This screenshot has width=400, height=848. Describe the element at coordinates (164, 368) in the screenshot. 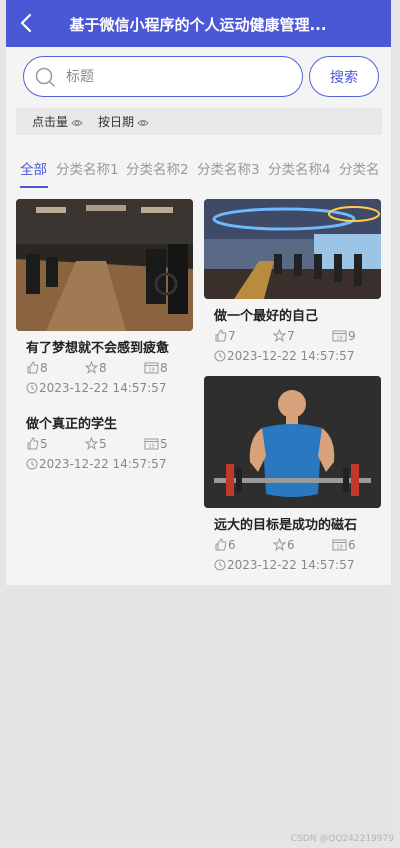

I see `views-count: 8` at that location.